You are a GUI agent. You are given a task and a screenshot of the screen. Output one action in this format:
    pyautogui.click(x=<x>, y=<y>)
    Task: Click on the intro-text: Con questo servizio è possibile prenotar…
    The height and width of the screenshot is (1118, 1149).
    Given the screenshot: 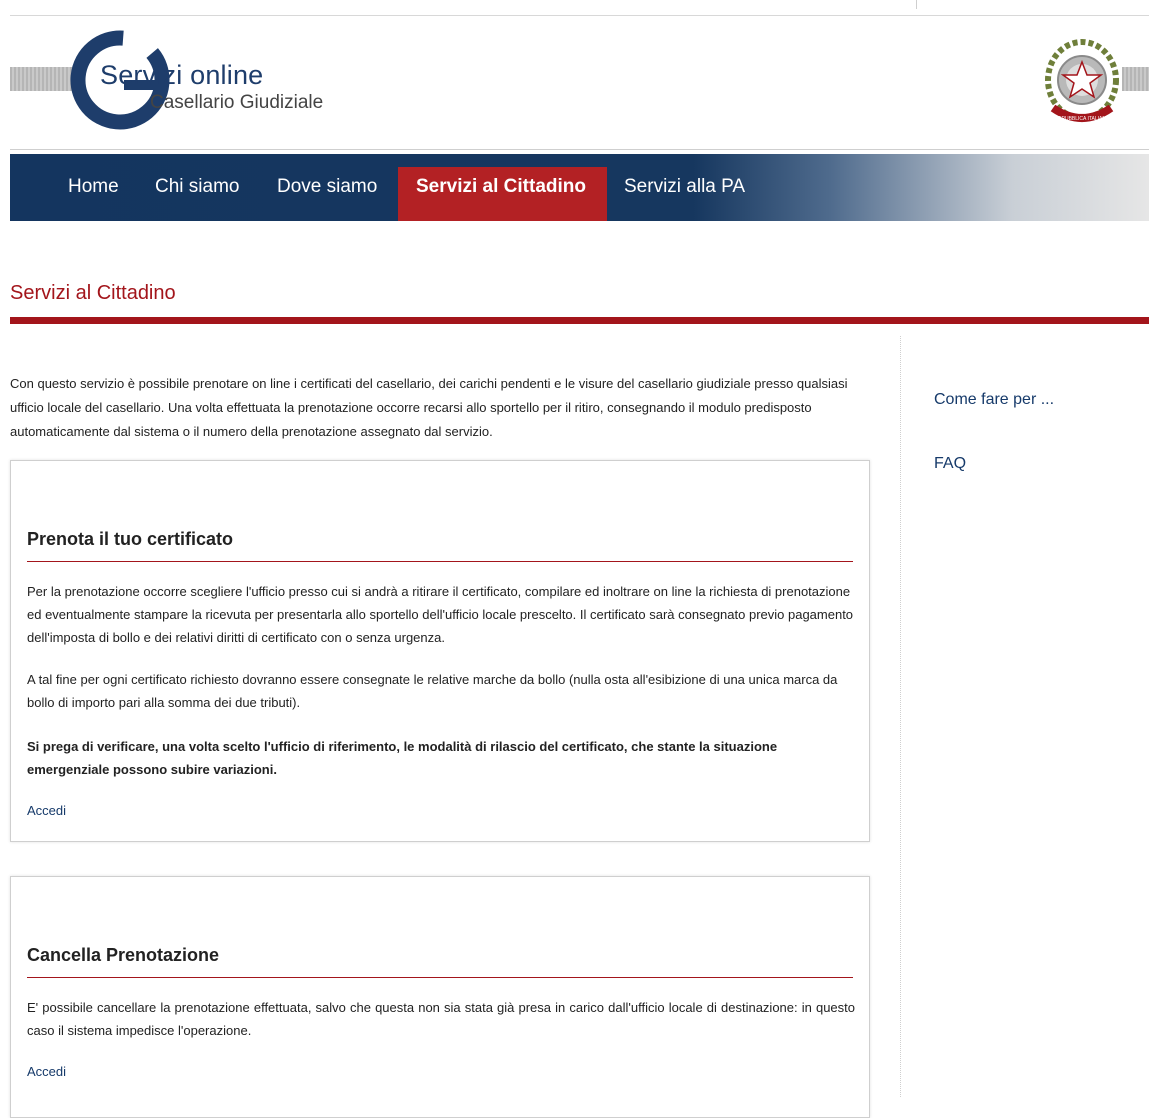 What is the action you would take?
    pyautogui.click(x=429, y=407)
    